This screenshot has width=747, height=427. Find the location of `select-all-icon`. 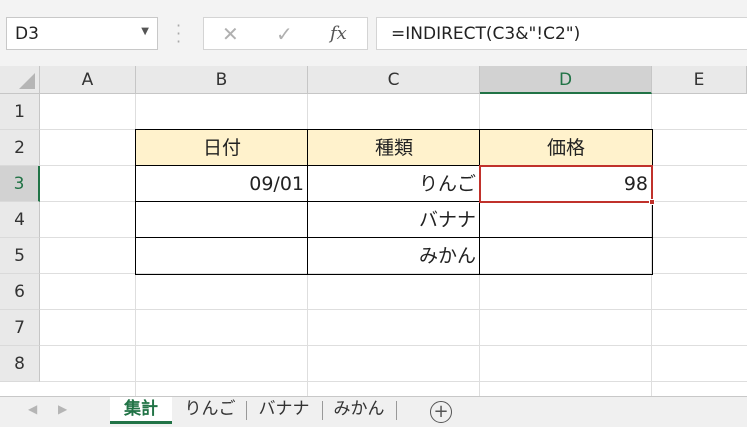

select-all-icon is located at coordinates (27, 81).